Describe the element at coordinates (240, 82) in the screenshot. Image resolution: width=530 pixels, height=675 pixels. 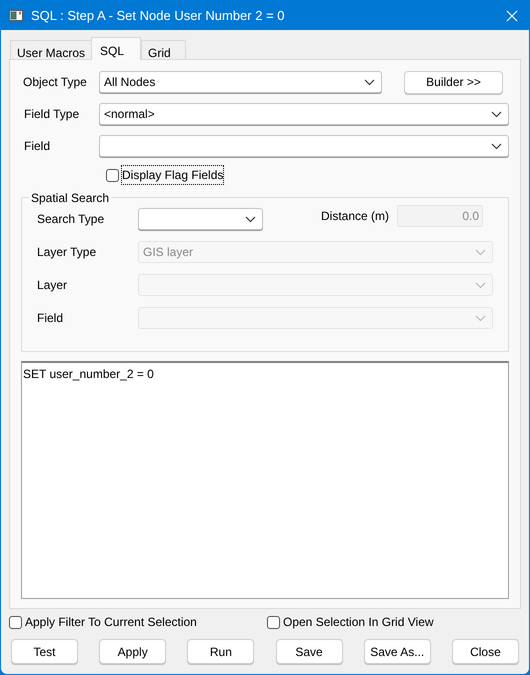
I see `dropdown: All Nodes` at that location.